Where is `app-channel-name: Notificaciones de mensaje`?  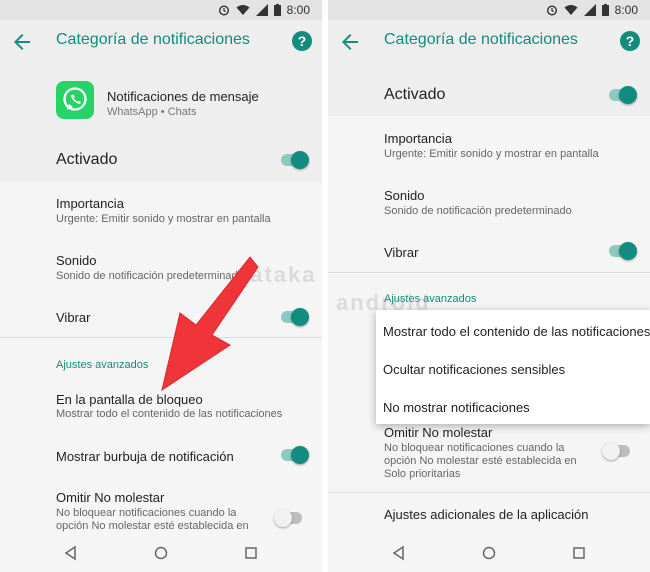
app-channel-name: Notificaciones de mensaje is located at coordinates (183, 96).